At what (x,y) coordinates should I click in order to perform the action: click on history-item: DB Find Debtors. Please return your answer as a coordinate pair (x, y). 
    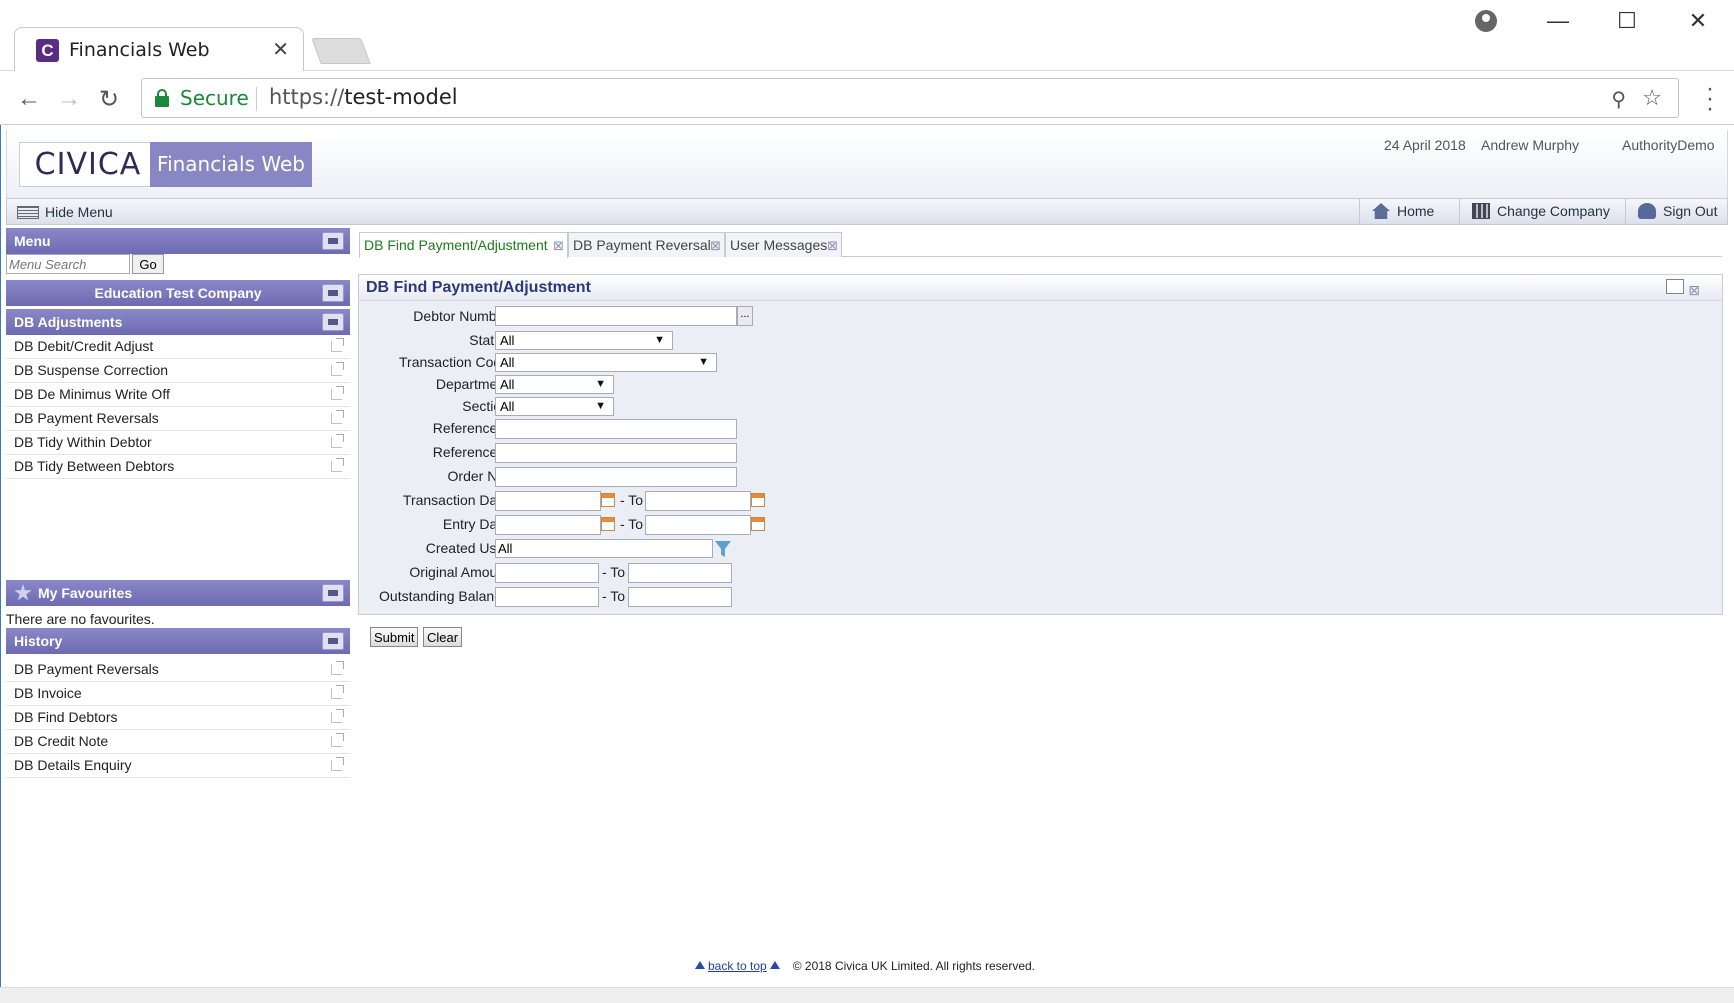
    Looking at the image, I should click on (178, 718).